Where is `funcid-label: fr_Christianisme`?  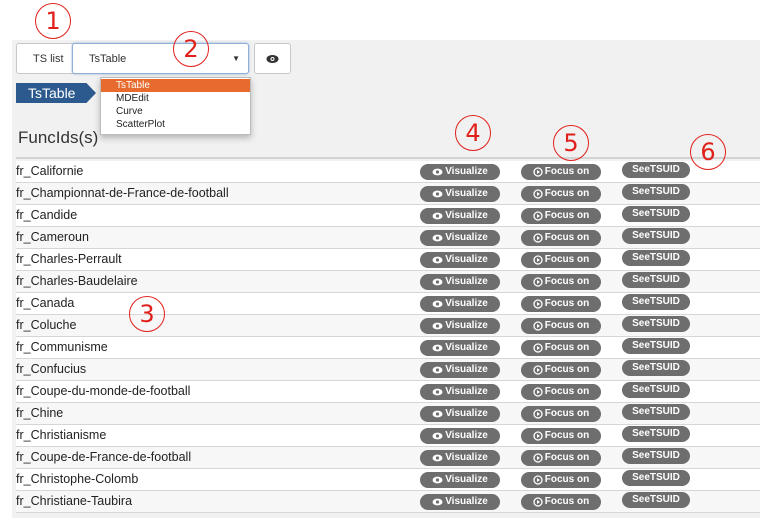 funcid-label: fr_Christianisme is located at coordinates (61, 435).